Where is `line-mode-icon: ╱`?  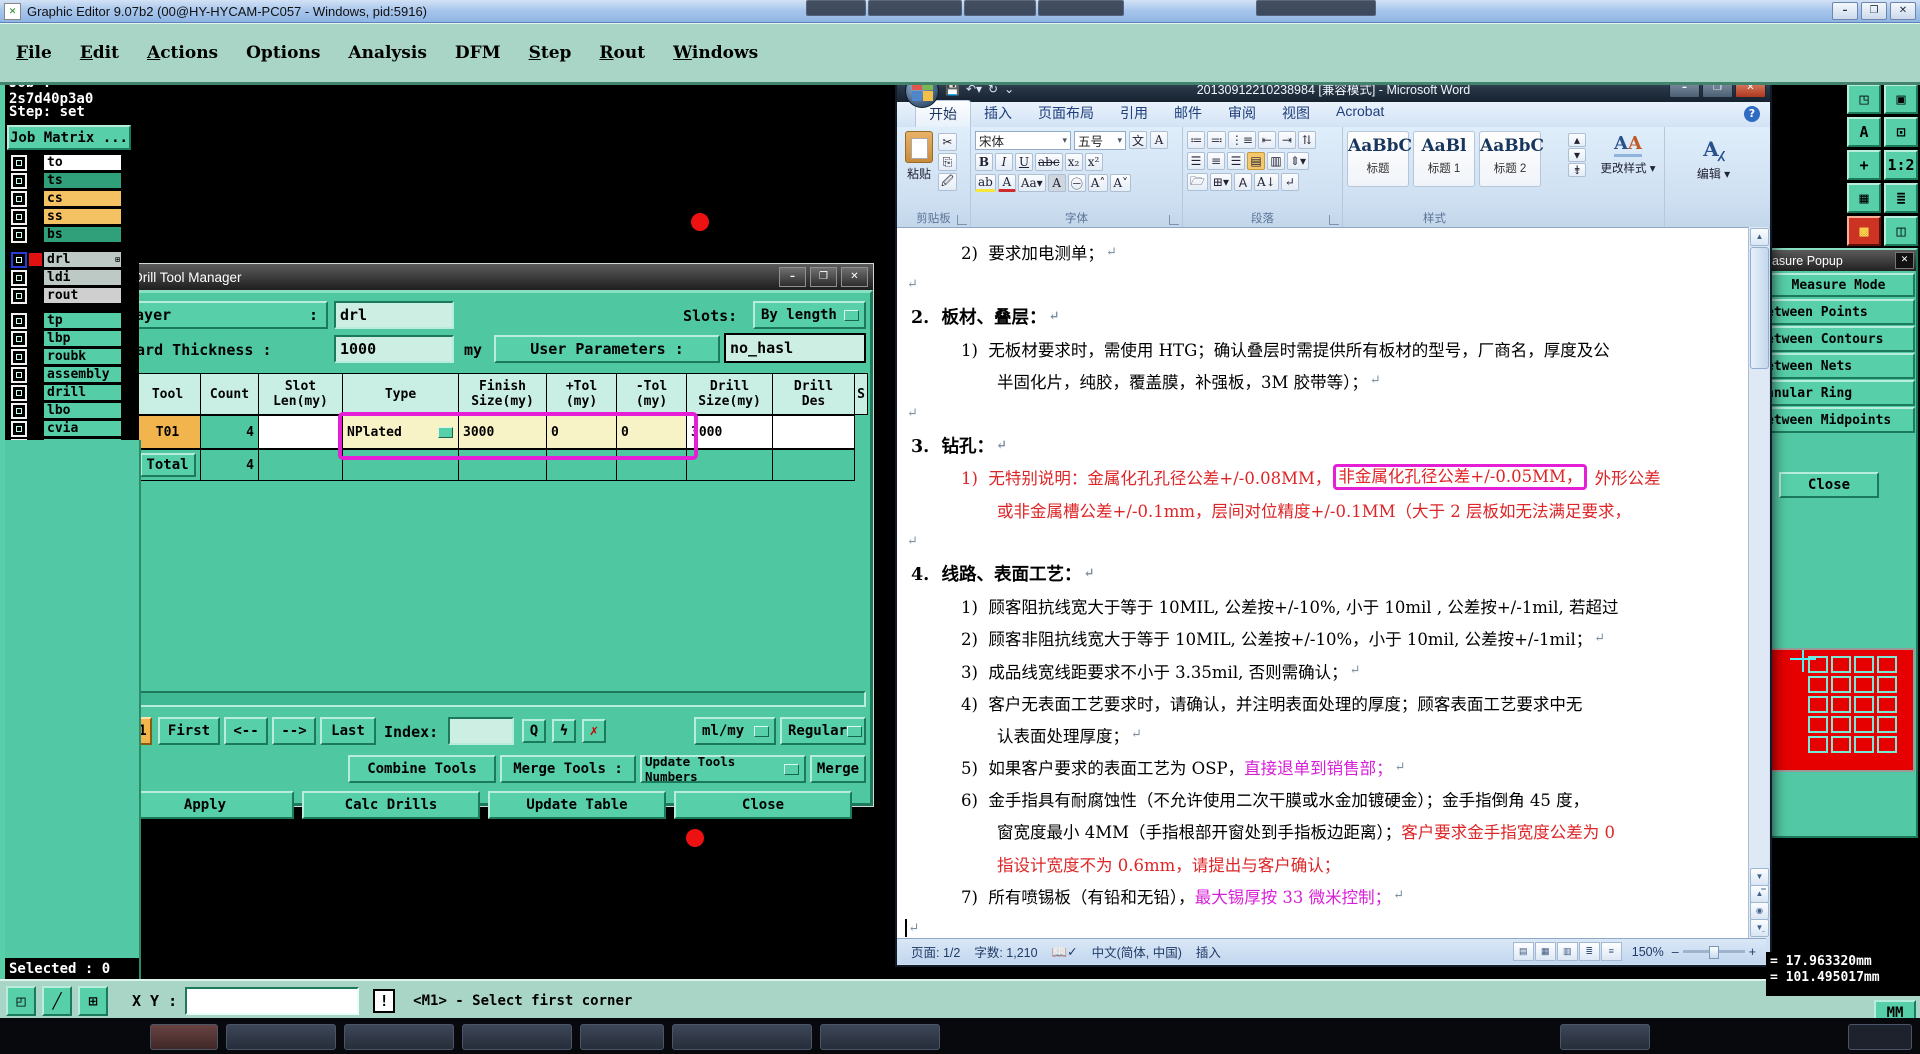
line-mode-icon: ╱ is located at coordinates (57, 1000).